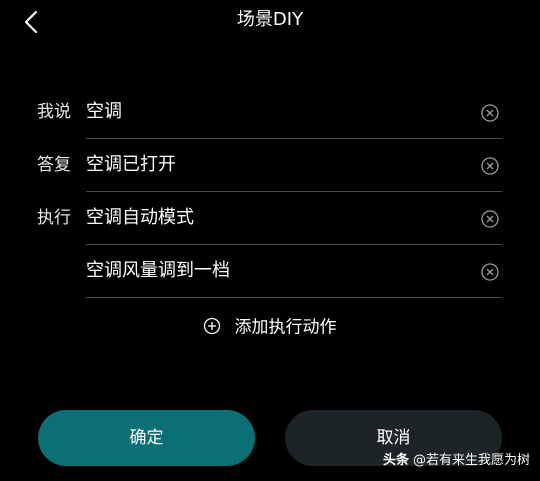 The width and height of the screenshot is (540, 481). Describe the element at coordinates (276, 165) in the screenshot. I see `reply-input: 空调已打开` at that location.